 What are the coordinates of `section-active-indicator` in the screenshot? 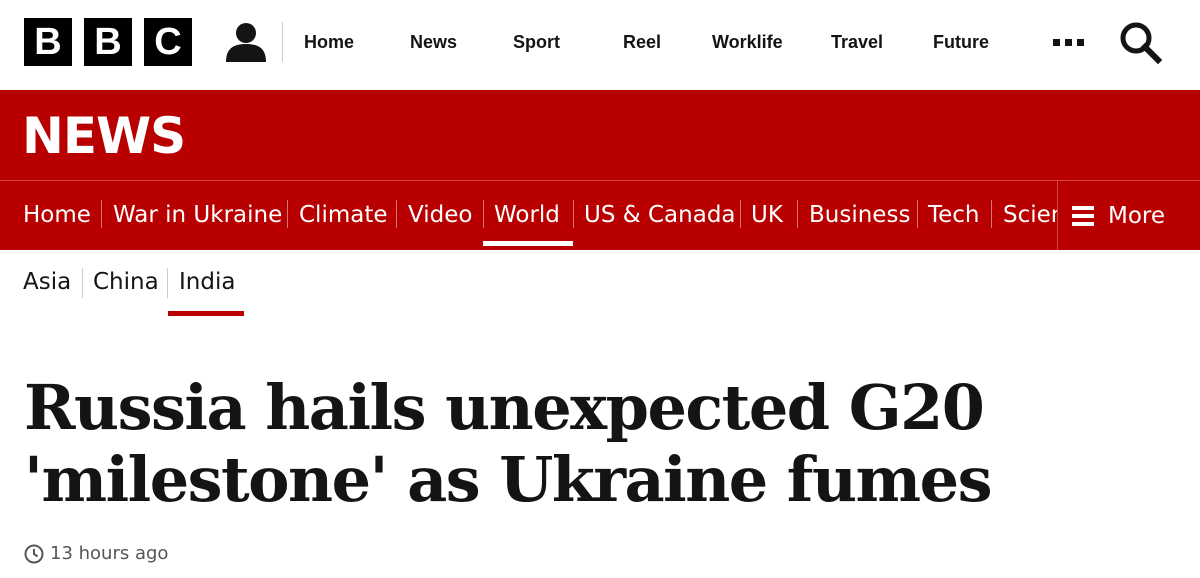 It's located at (528, 243).